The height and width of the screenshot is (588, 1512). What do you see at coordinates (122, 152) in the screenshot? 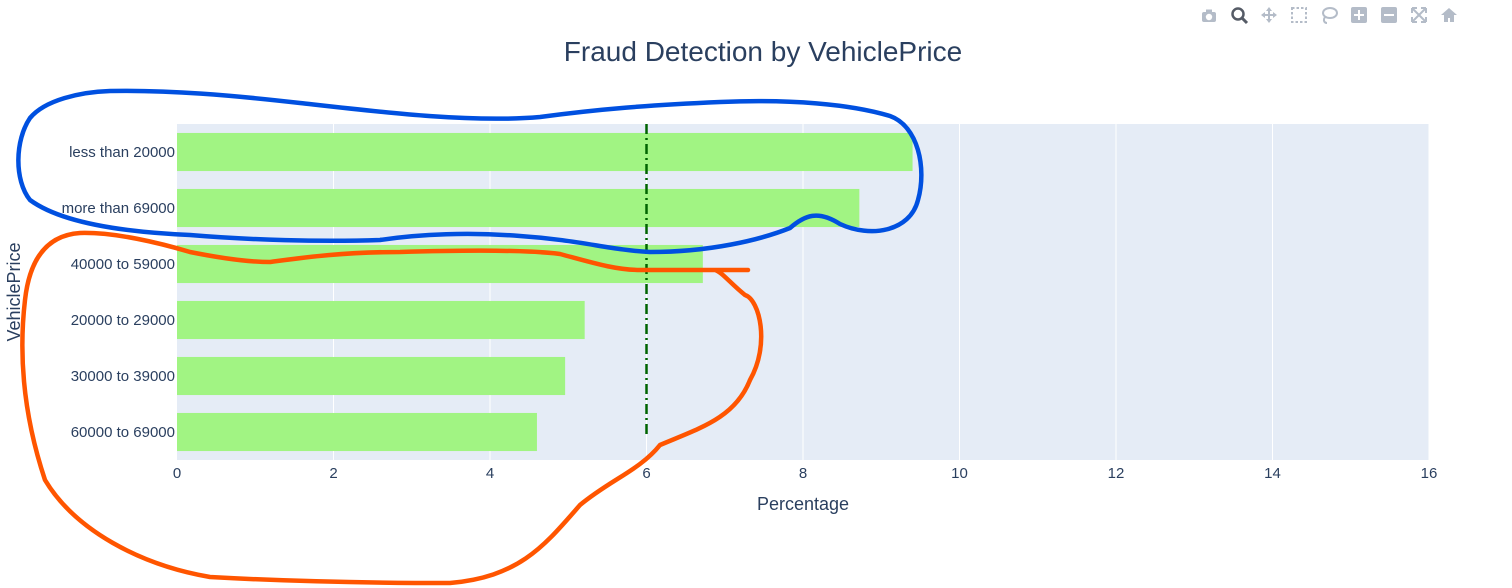
I see `y-category-label: less than 20000` at bounding box center [122, 152].